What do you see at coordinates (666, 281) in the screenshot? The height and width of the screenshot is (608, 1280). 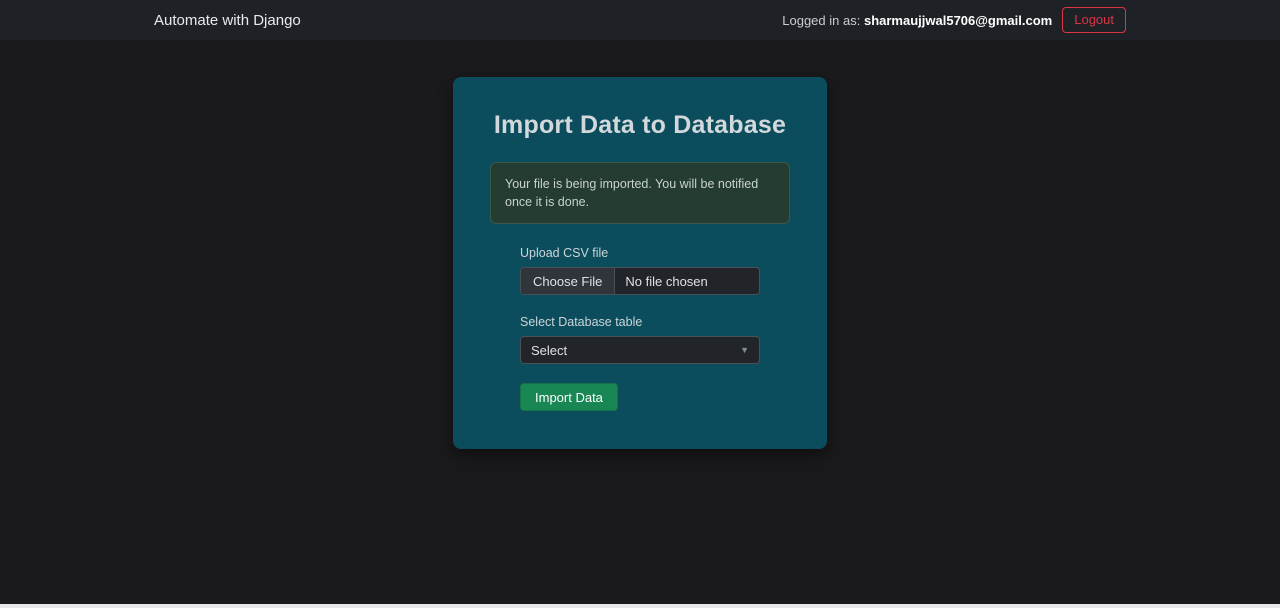 I see `file-chosen-status: No file chosen` at bounding box center [666, 281].